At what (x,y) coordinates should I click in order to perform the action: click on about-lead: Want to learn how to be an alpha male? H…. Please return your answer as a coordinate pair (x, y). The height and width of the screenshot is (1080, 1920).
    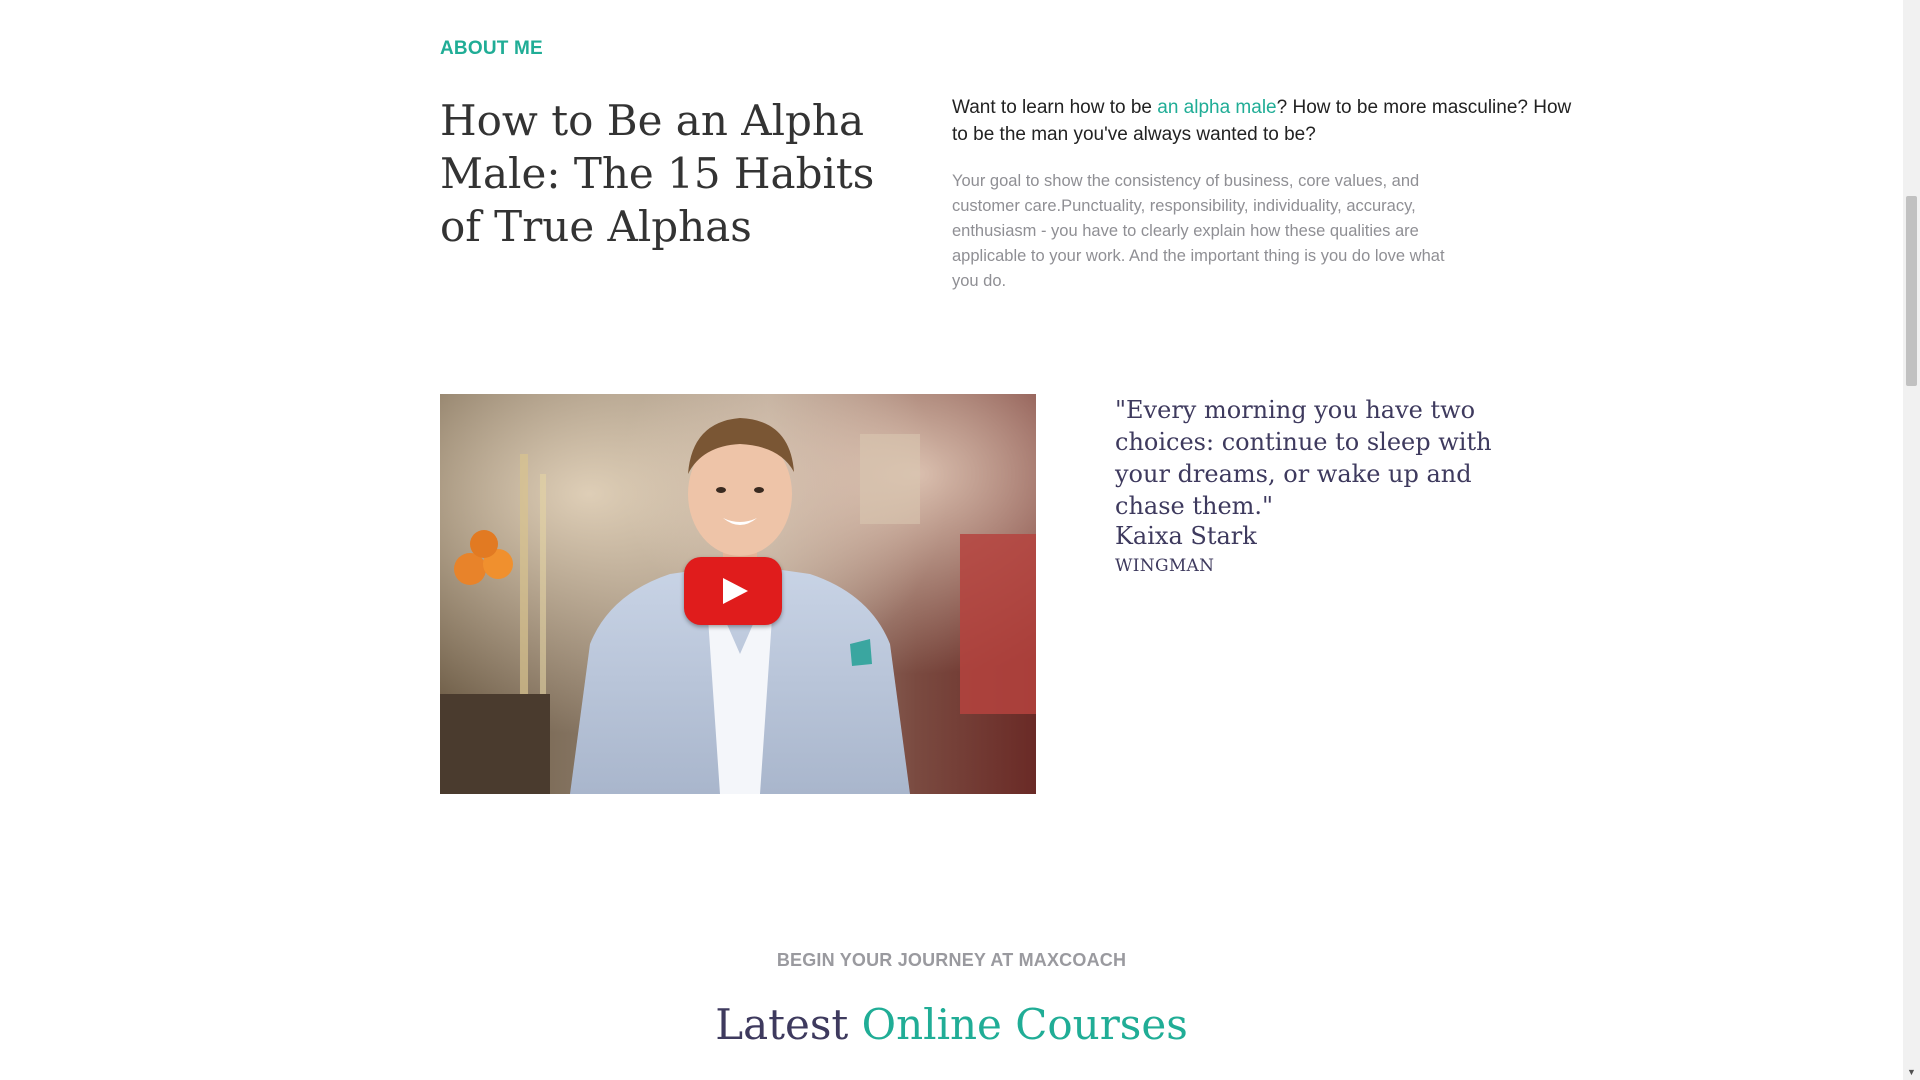
    Looking at the image, I should click on (1272, 121).